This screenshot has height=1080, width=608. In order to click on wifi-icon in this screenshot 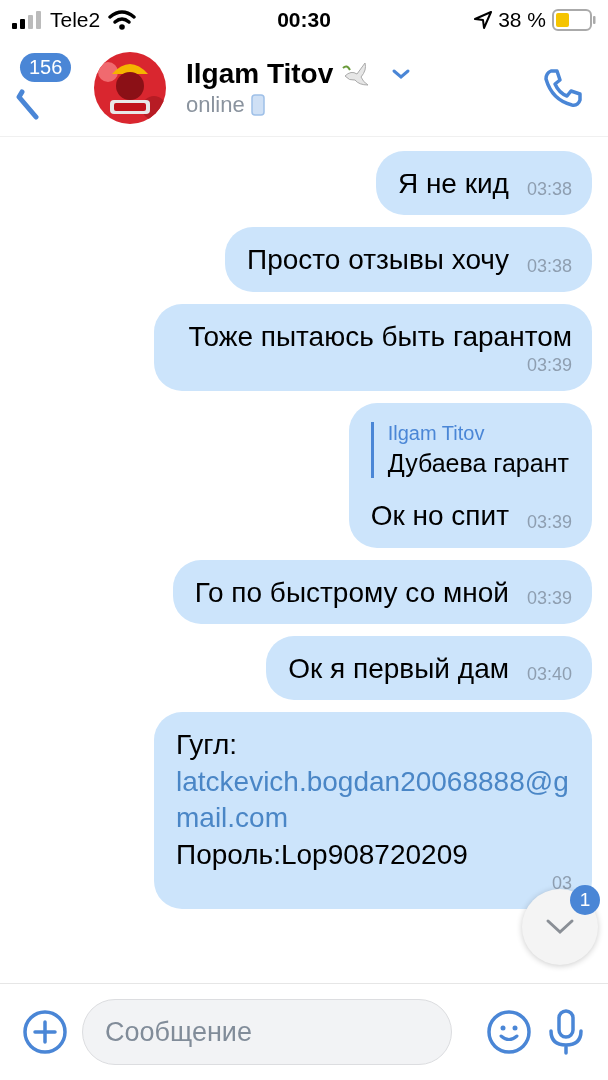, I will do `click(122, 20)`.